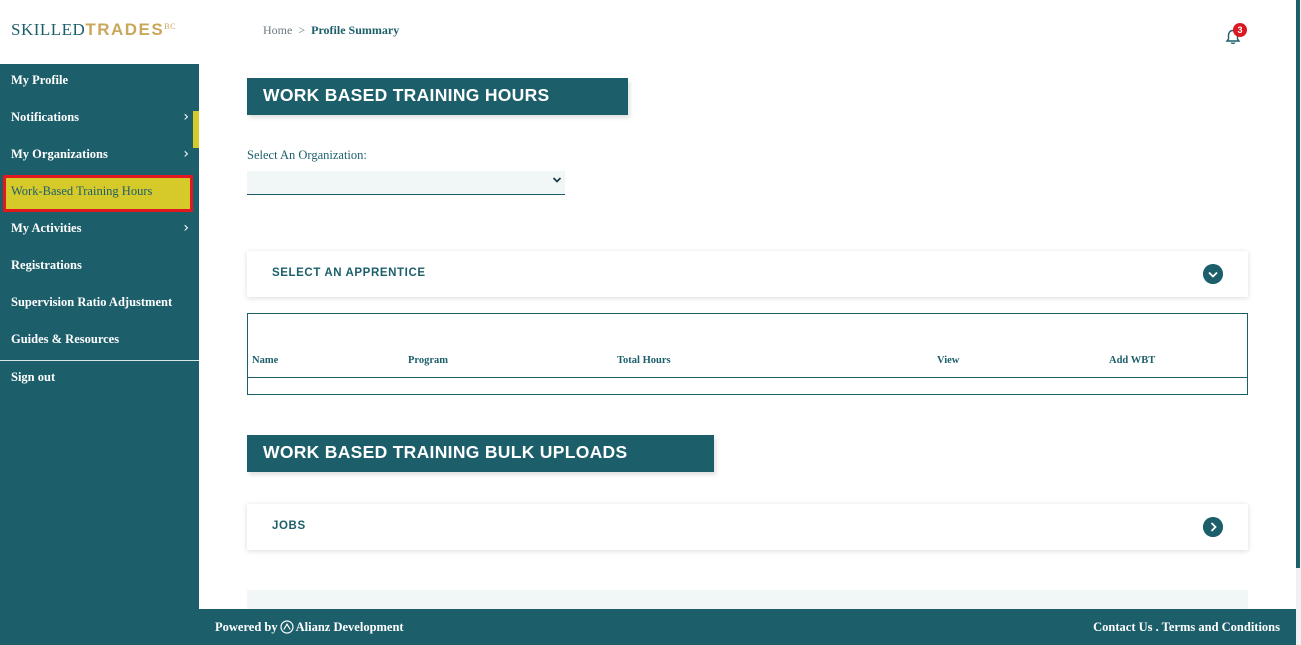 The image size is (1301, 645). What do you see at coordinates (1213, 274) in the screenshot?
I see `chevron-down-circle-icon` at bounding box center [1213, 274].